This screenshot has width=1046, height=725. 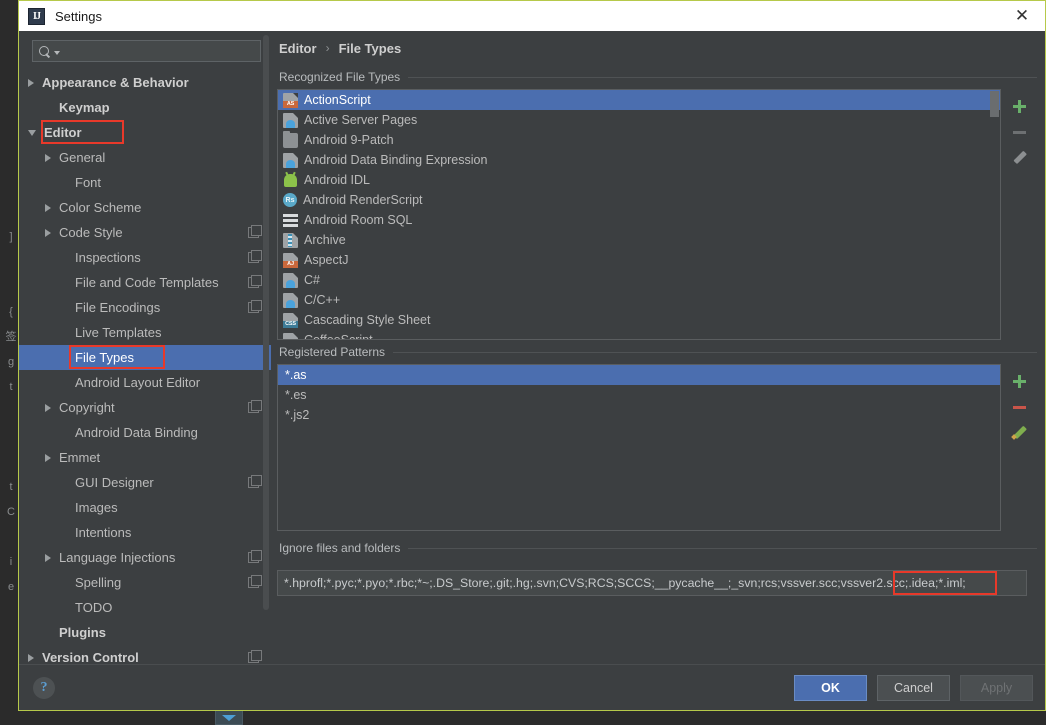 What do you see at coordinates (639, 334) in the screenshot?
I see `file-type-row: CoffeeScript` at bounding box center [639, 334].